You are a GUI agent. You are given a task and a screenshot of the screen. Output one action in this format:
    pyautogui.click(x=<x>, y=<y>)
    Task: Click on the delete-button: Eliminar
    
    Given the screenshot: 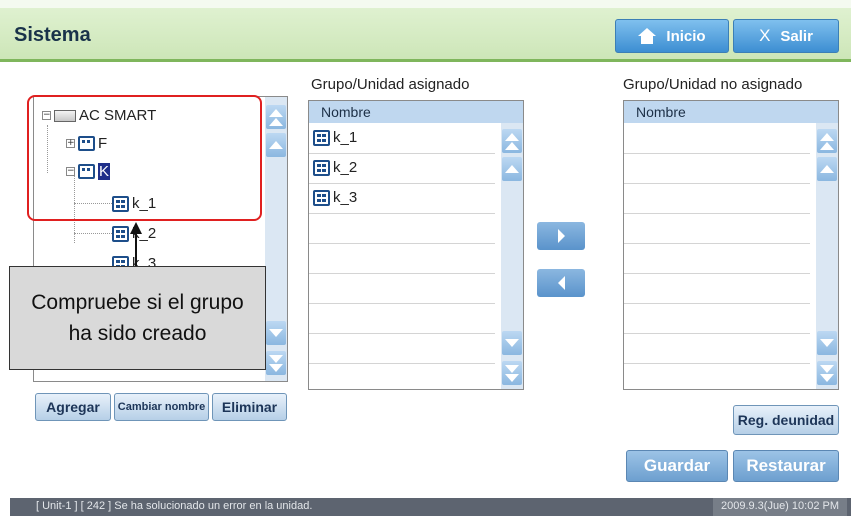 What is the action you would take?
    pyautogui.click(x=249, y=407)
    